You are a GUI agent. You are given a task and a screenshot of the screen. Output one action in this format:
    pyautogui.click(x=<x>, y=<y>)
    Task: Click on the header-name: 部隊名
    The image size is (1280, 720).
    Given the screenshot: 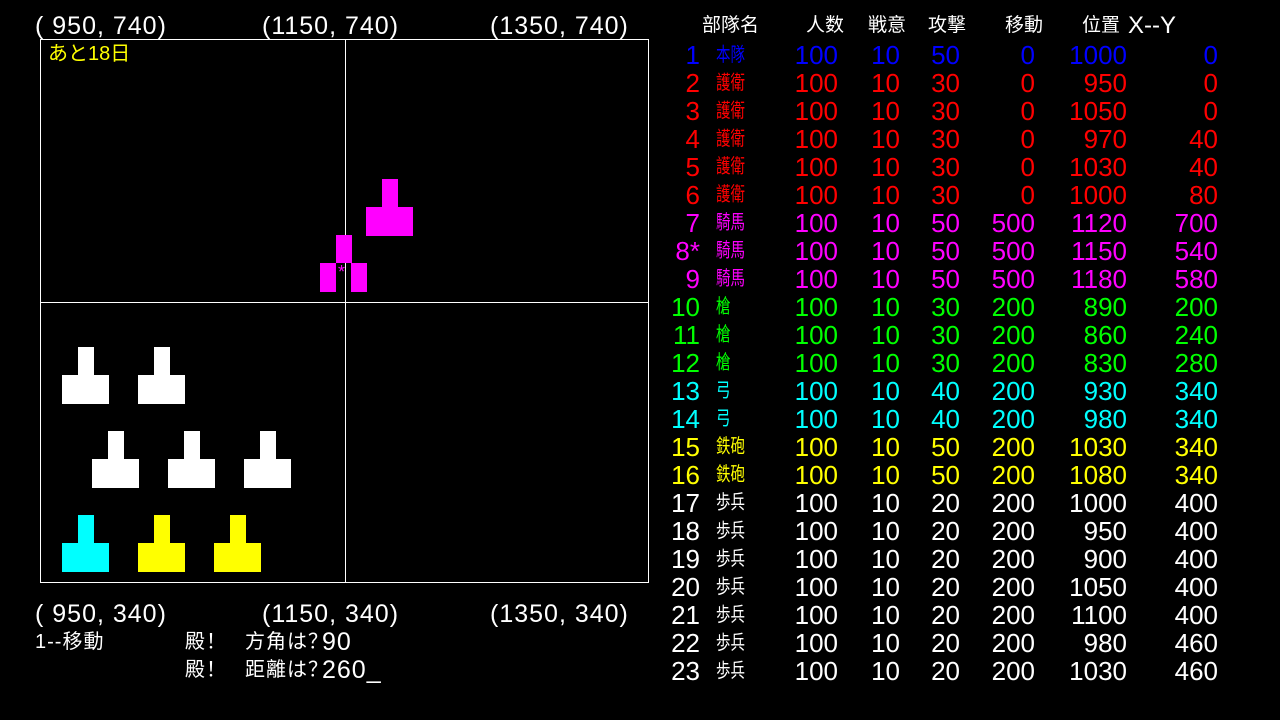 What is the action you would take?
    pyautogui.click(x=731, y=25)
    